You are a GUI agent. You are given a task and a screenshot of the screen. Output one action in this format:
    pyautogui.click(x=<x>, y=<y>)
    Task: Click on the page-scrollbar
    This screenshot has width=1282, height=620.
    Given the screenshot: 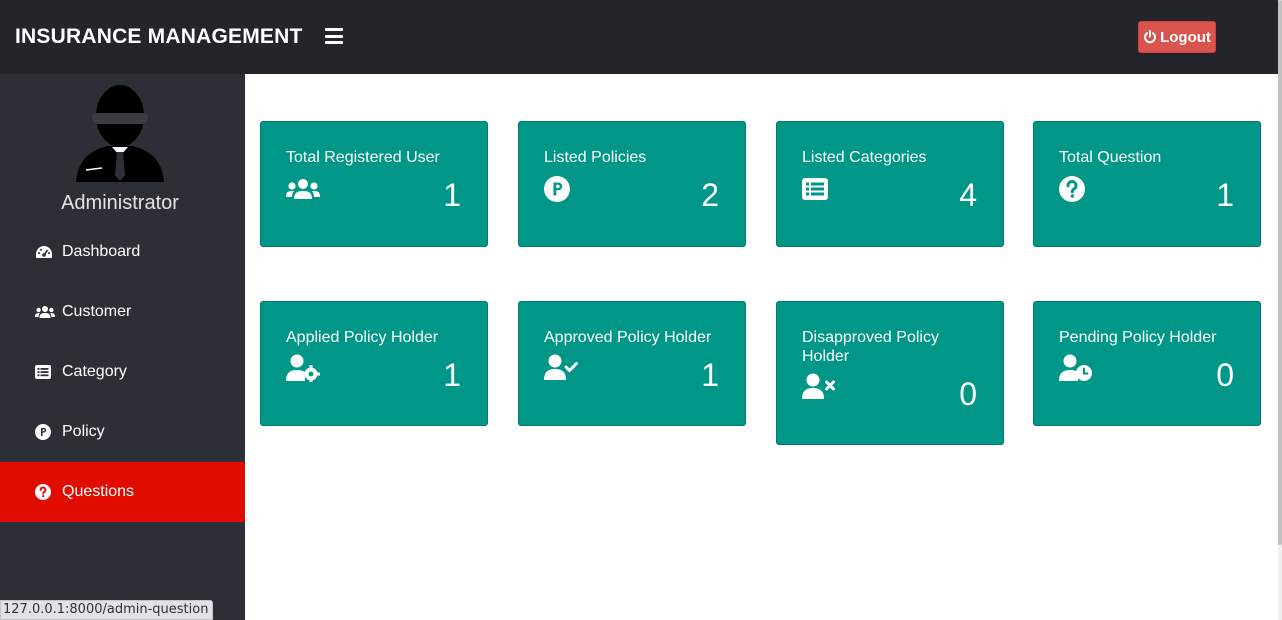 What is the action you would take?
    pyautogui.click(x=1280, y=310)
    